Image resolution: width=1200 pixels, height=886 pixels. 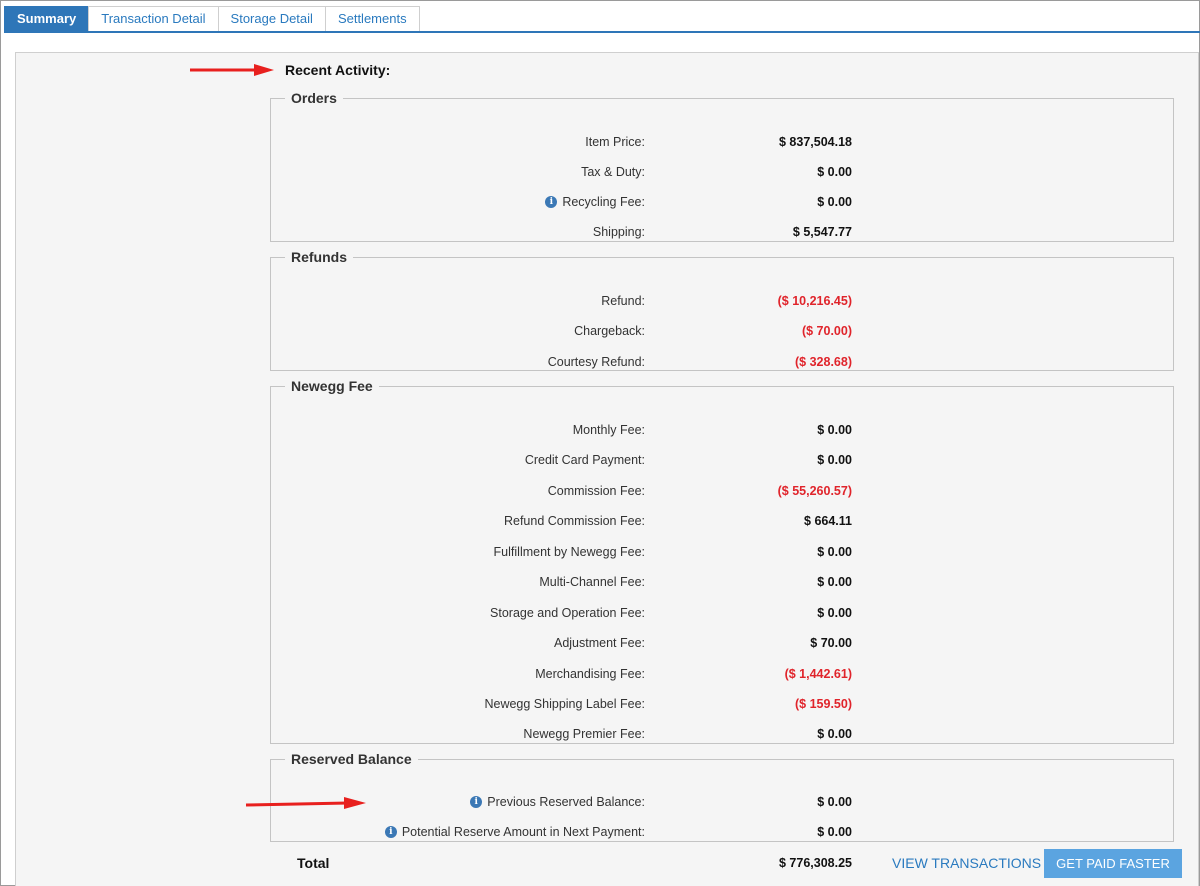 What do you see at coordinates (722, 735) in the screenshot?
I see `premier-fee-row: Newegg Premier Fee: $ 0.00` at bounding box center [722, 735].